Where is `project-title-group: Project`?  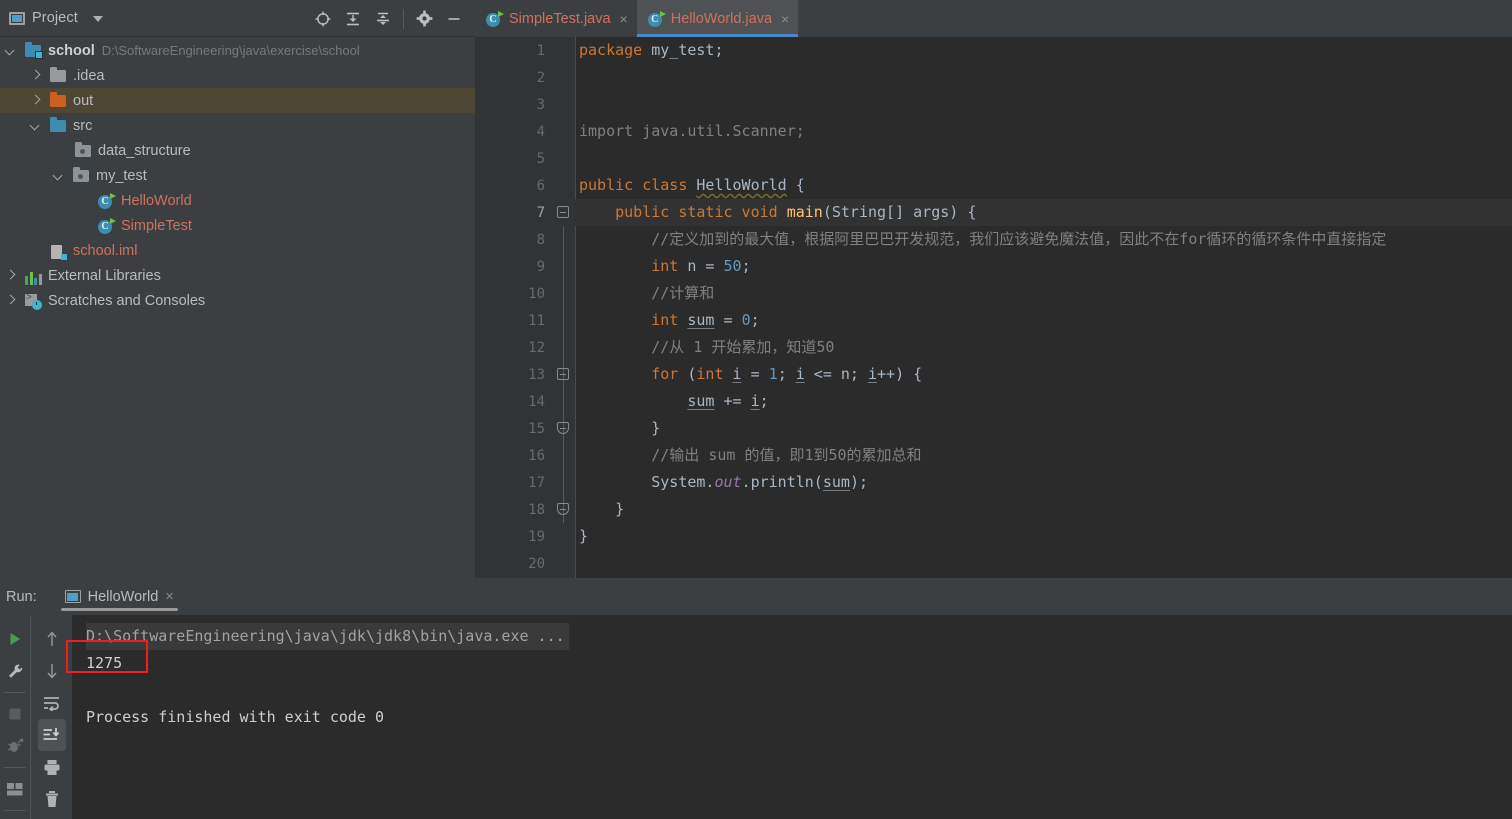 project-title-group: Project is located at coordinates (51, 18).